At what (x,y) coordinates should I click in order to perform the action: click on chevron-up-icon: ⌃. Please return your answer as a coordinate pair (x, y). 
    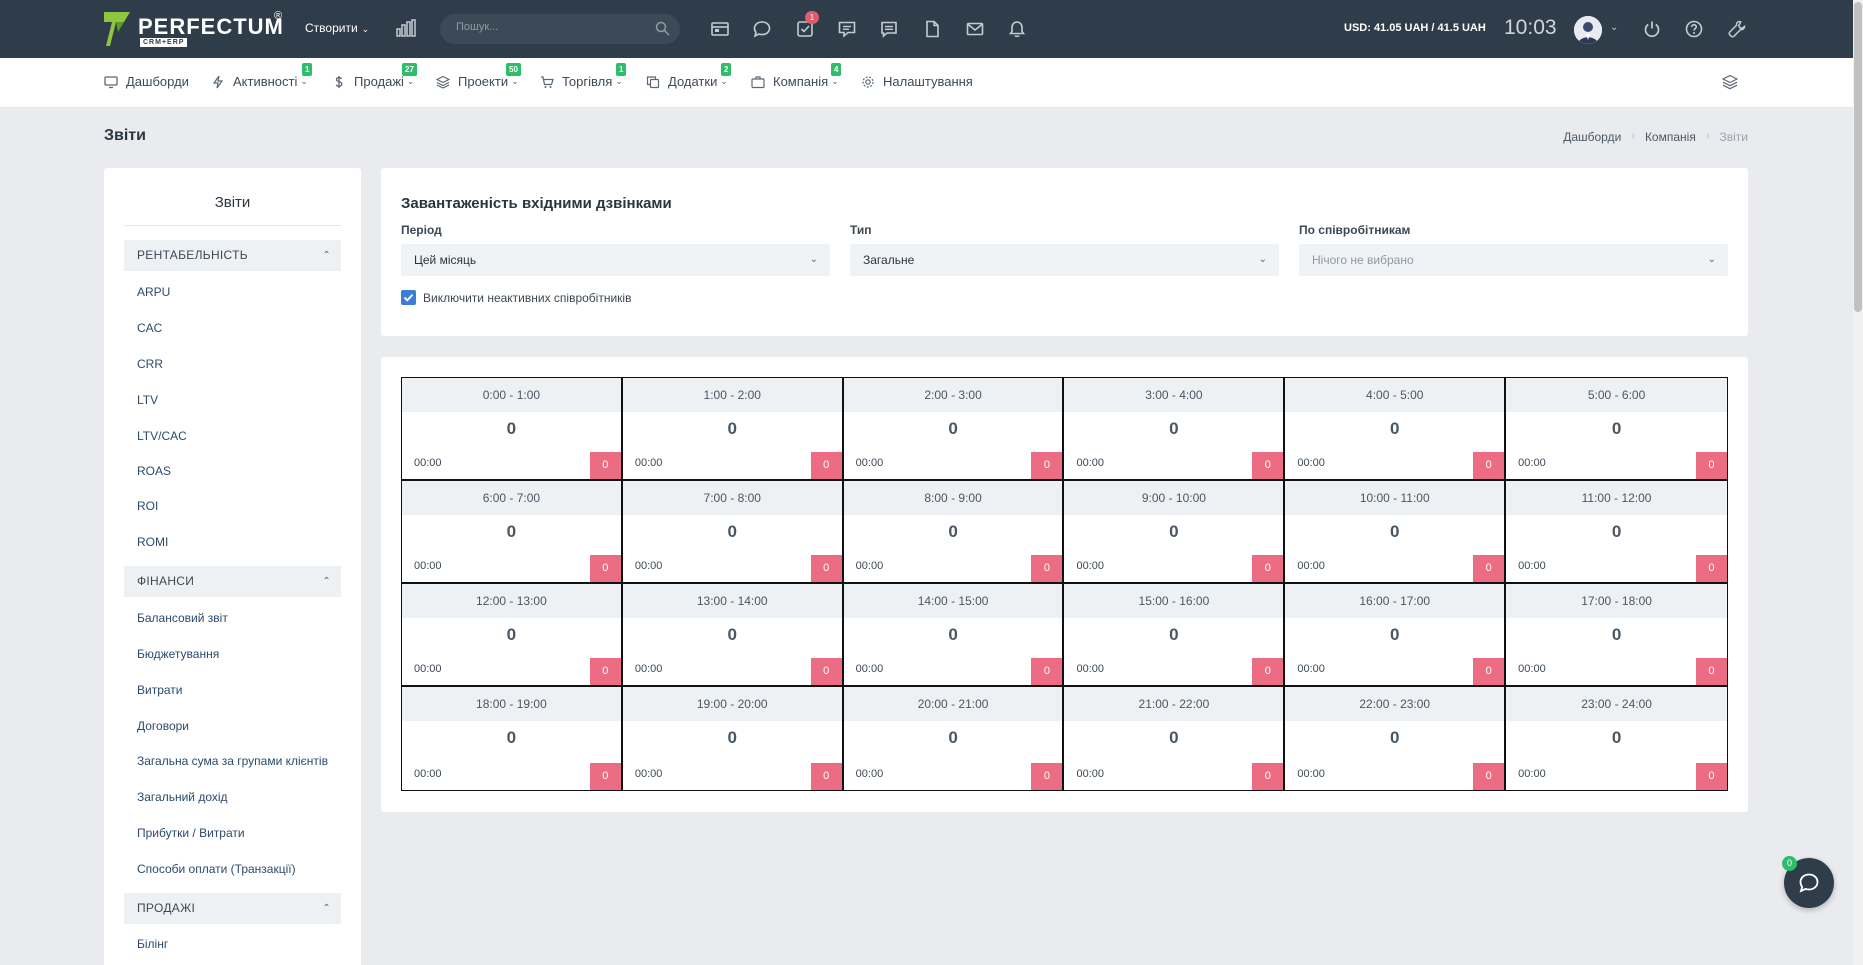
    Looking at the image, I should click on (326, 581).